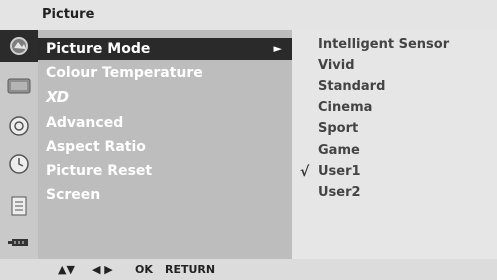 The height and width of the screenshot is (280, 497). I want to click on sidebar-item-time, so click(19, 164).